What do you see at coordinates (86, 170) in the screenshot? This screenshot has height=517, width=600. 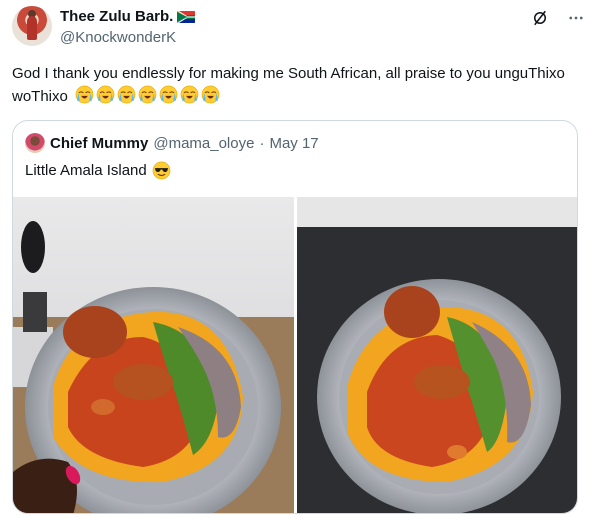 I see `quoted-text-body: Little Amala Island` at bounding box center [86, 170].